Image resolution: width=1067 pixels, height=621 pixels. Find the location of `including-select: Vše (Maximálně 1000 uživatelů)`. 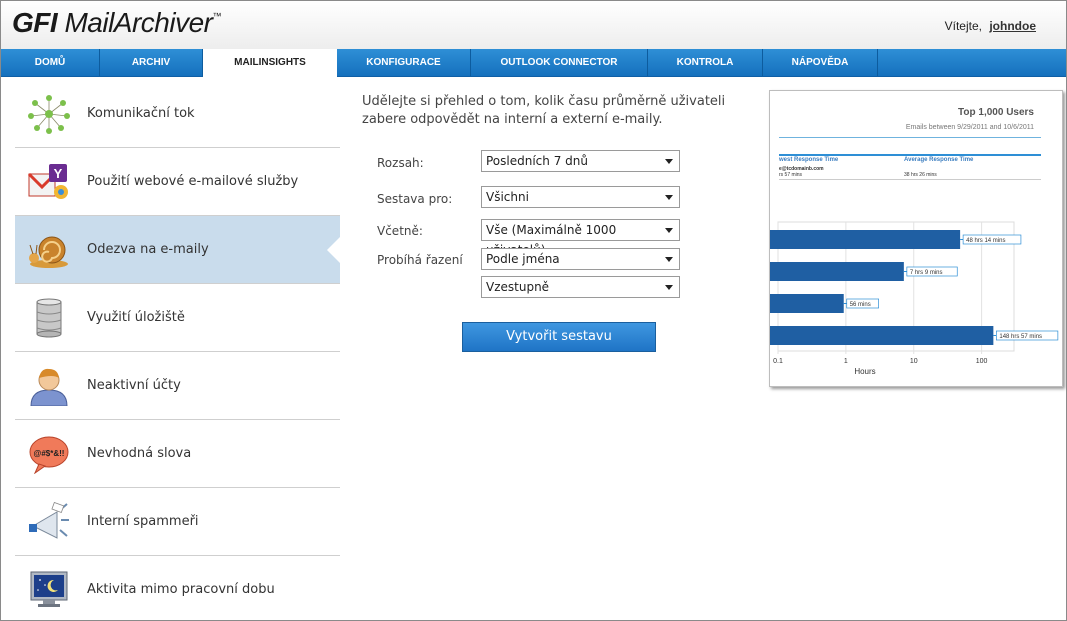

including-select: Vše (Maximálně 1000 uživatelů) is located at coordinates (580, 238).